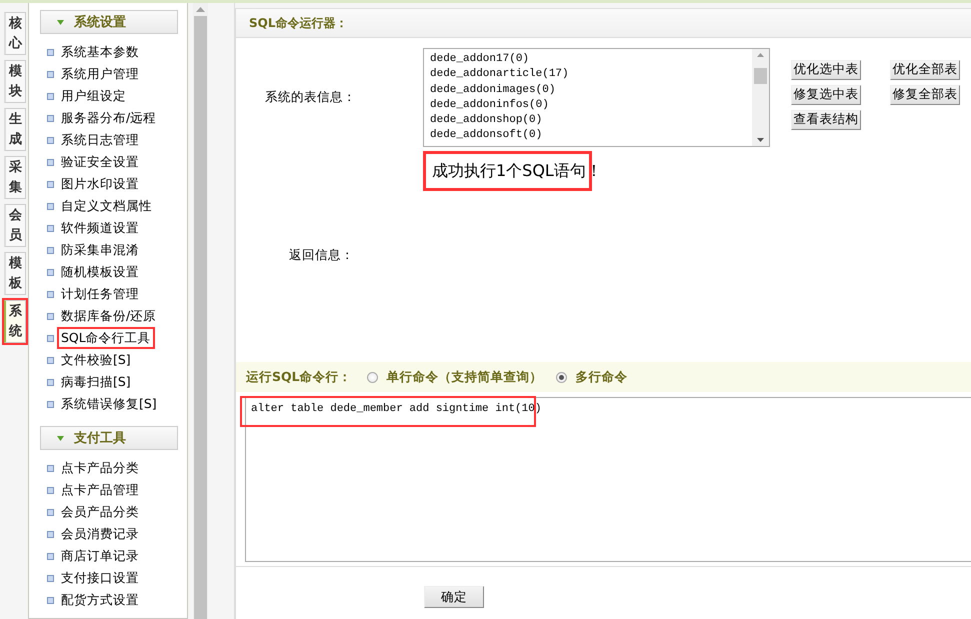  What do you see at coordinates (106, 206) in the screenshot?
I see `menu-item: 自定义文档属性` at bounding box center [106, 206].